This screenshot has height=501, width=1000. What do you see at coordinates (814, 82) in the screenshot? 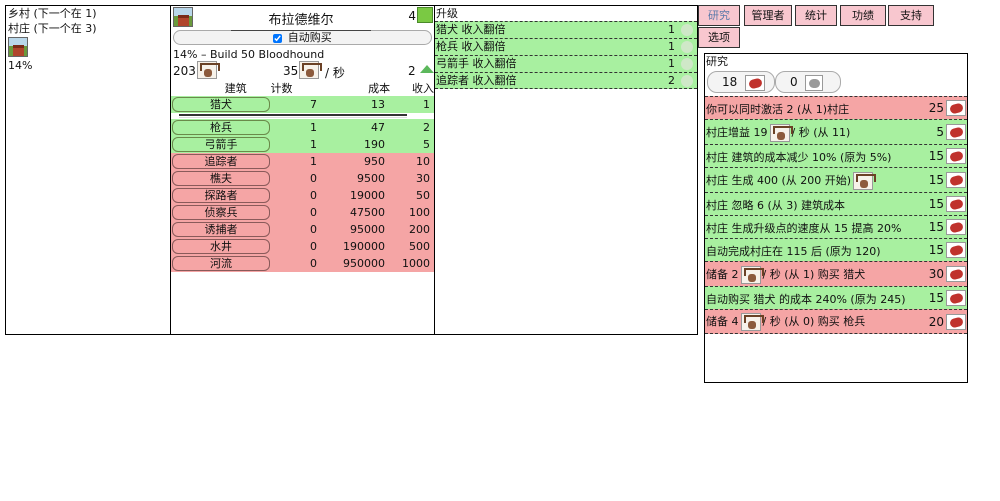
I see `stone-icon` at bounding box center [814, 82].